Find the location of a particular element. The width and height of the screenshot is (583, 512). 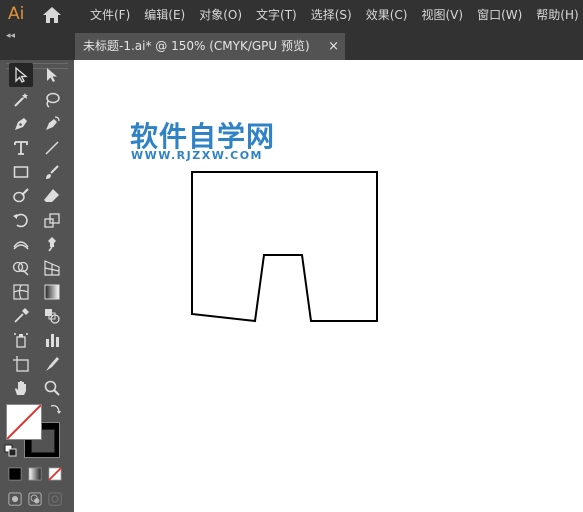

puppet-warp-tool-icon is located at coordinates (52, 244).